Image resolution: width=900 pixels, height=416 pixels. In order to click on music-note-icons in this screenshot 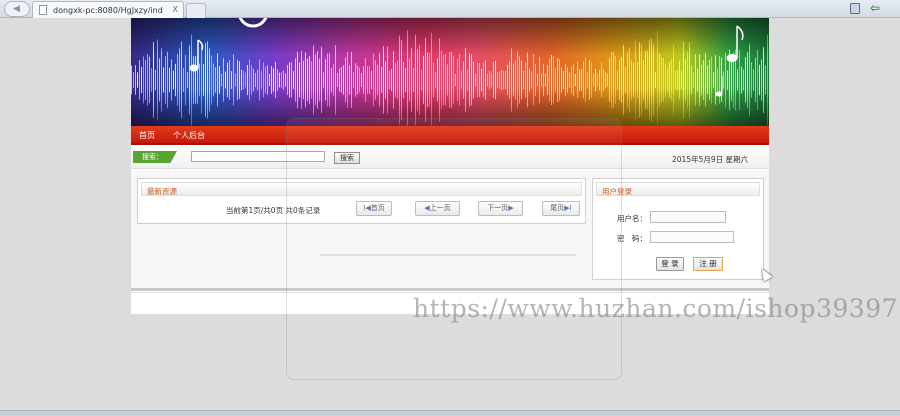, I will do `click(466, 57)`.